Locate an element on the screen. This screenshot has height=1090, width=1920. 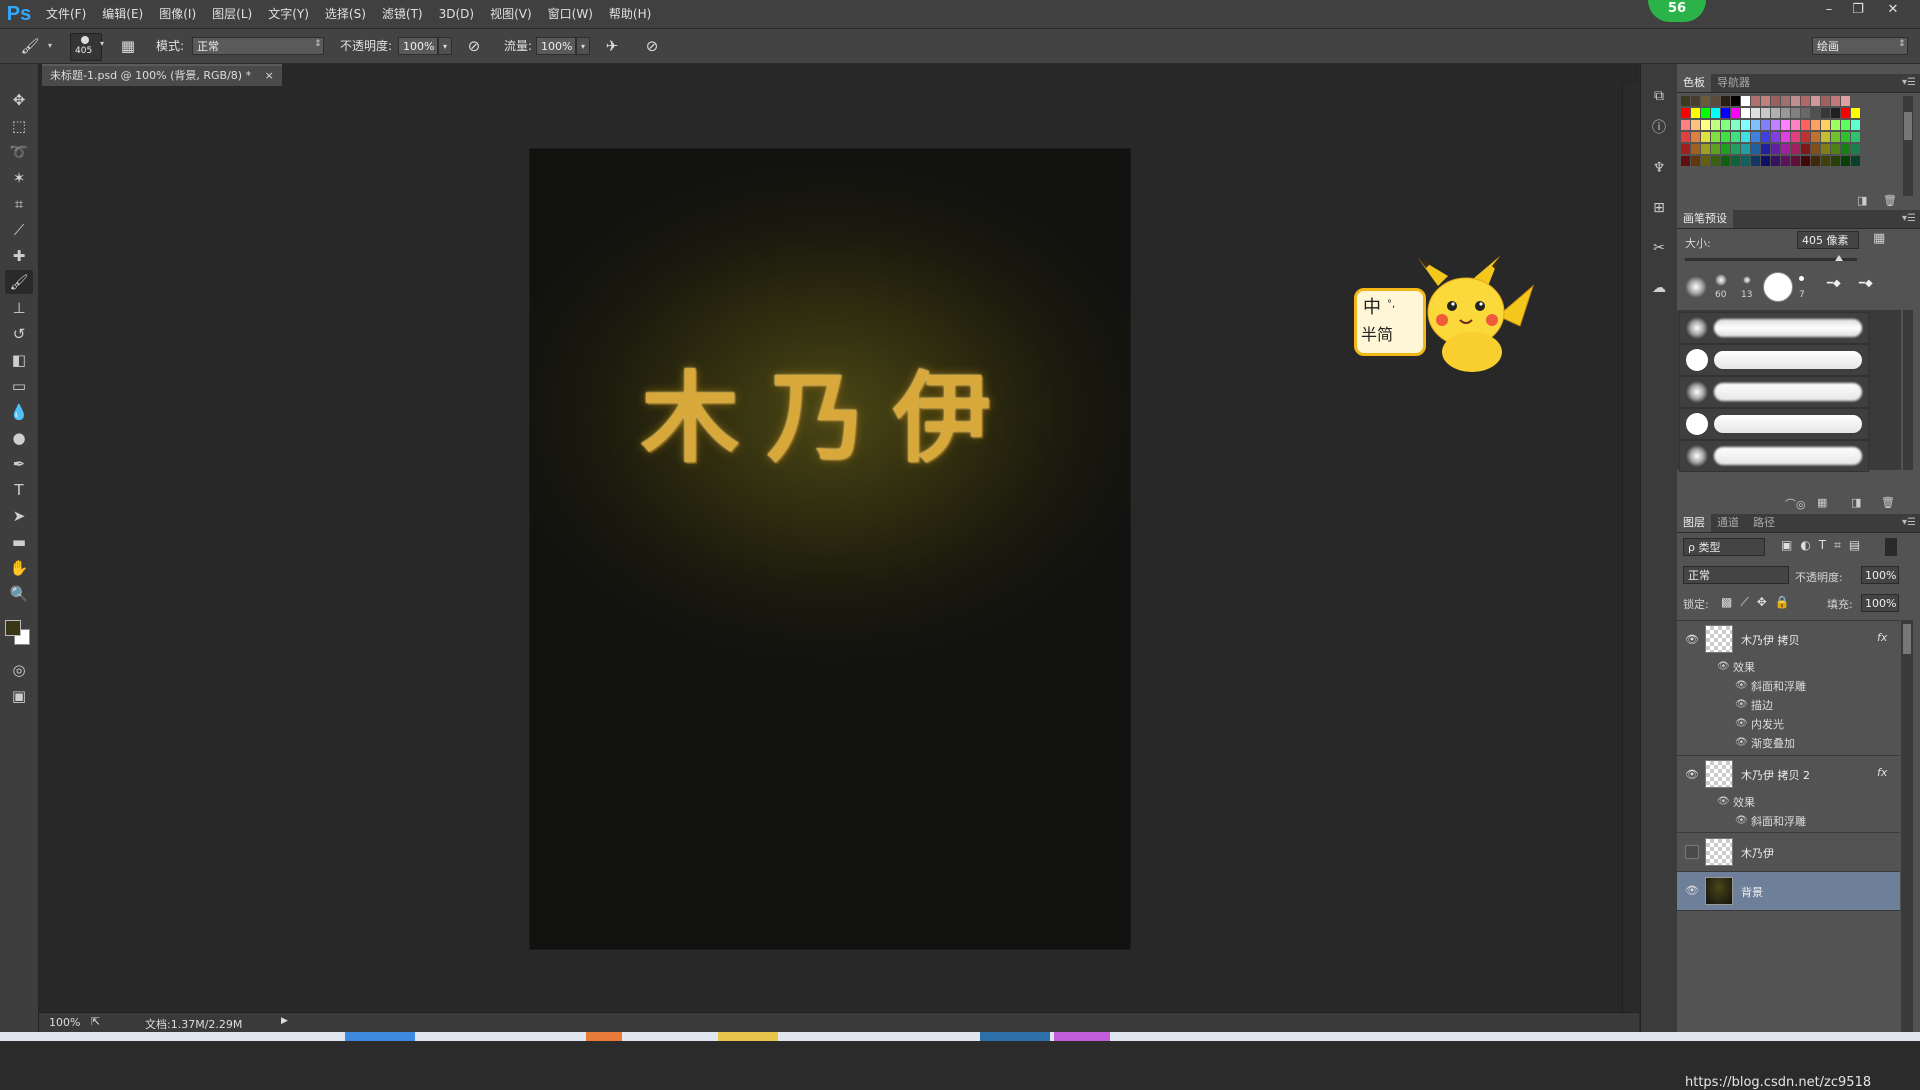
chevron-down-icon: ▾ is located at coordinates (102, 43).